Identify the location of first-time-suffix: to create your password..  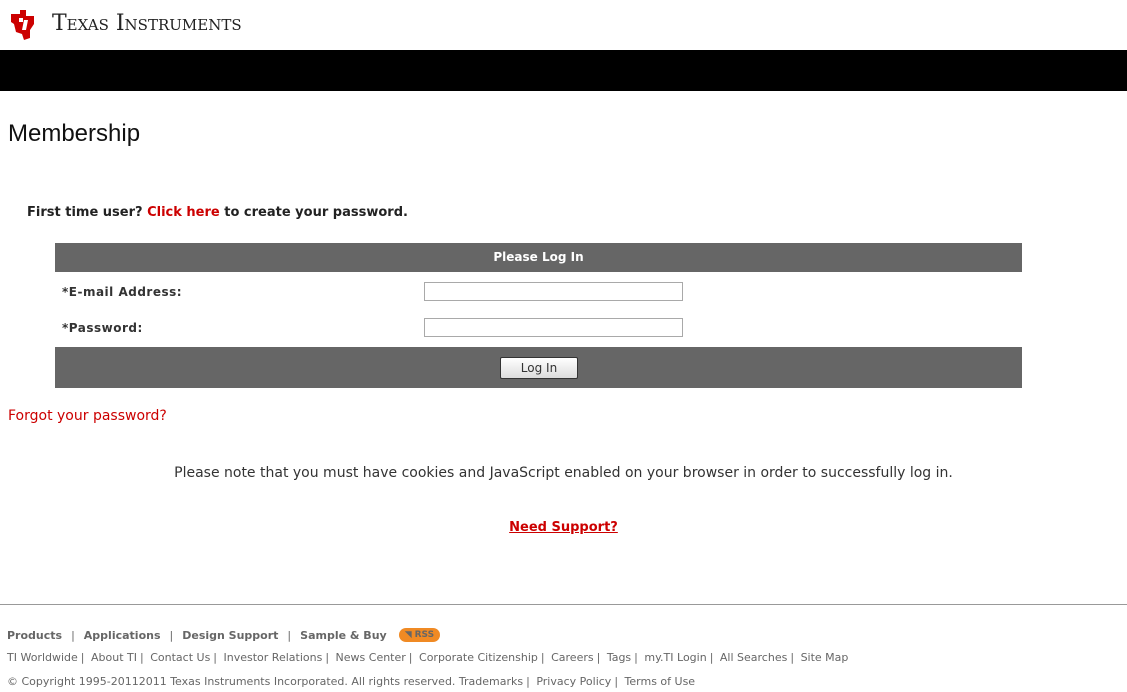
(316, 212).